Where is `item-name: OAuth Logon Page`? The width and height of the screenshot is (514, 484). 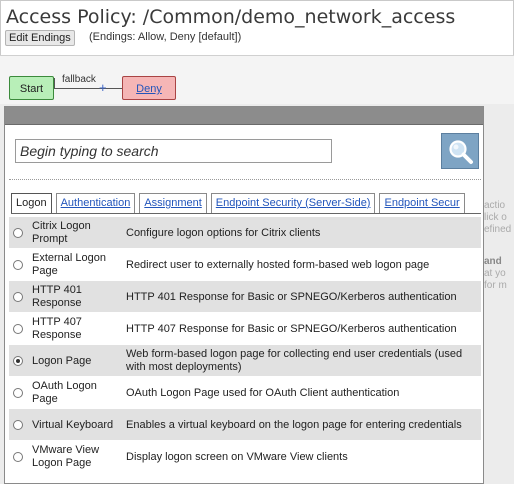
item-name: OAuth Logon Page is located at coordinates (64, 392).